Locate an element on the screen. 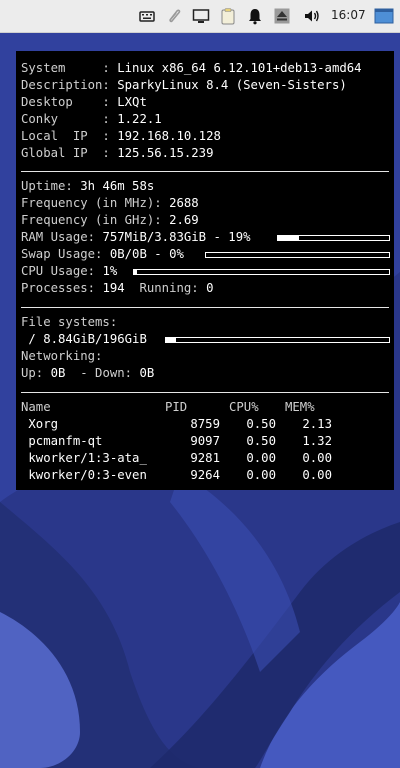 Image resolution: width=400 pixels, height=768 pixels. system-label: System : is located at coordinates (69, 68).